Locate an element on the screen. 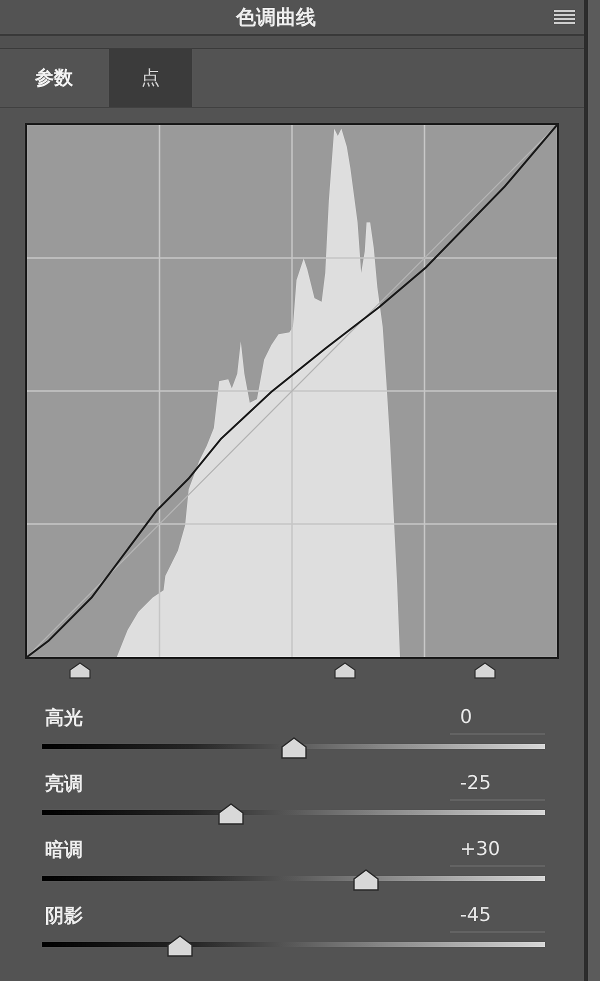 The height and width of the screenshot is (981, 600). panel-title: 色调曲线 is located at coordinates (276, 17).